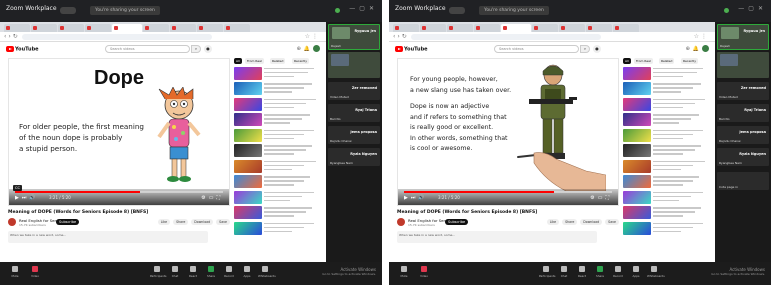 This screenshot has height=285, width=771. I want to click on channel-avatar, so click(401, 222).